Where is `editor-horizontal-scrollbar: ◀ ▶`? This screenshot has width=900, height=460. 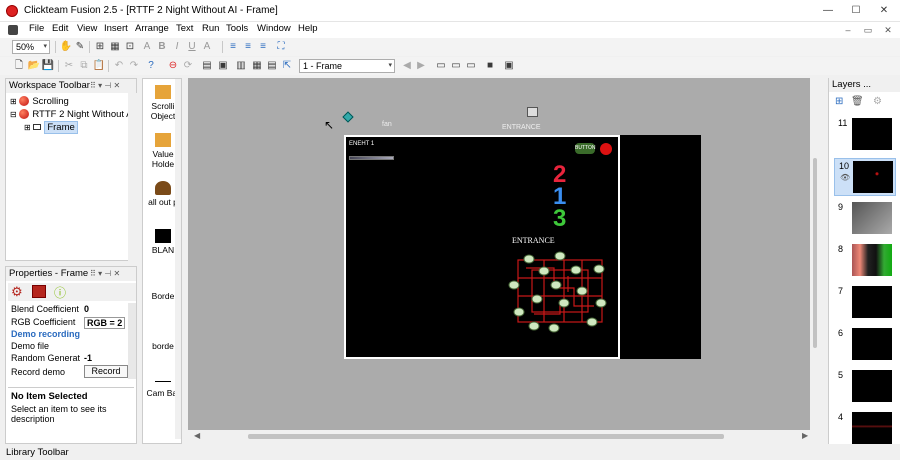
editor-horizontal-scrollbar: ◀ ▶ is located at coordinates (503, 437).